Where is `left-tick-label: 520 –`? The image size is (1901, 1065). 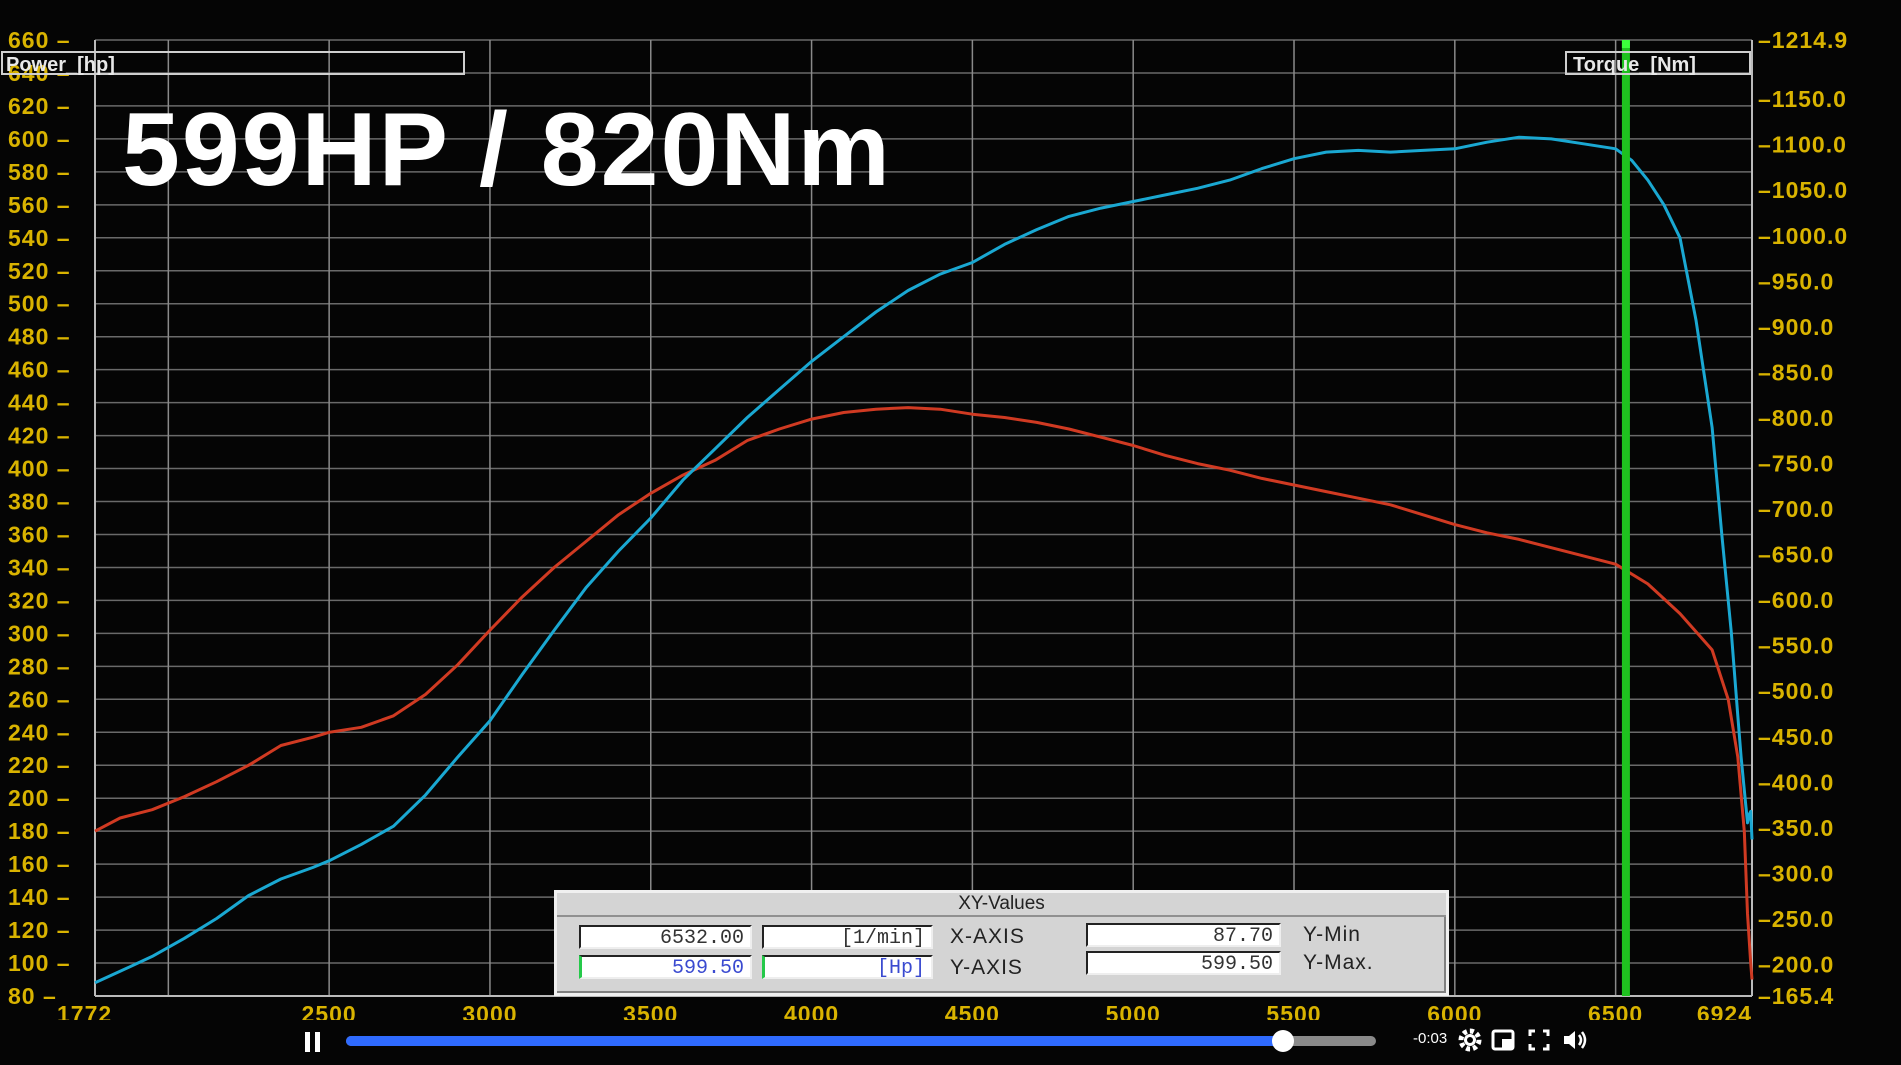 left-tick-label: 520 – is located at coordinates (39, 271).